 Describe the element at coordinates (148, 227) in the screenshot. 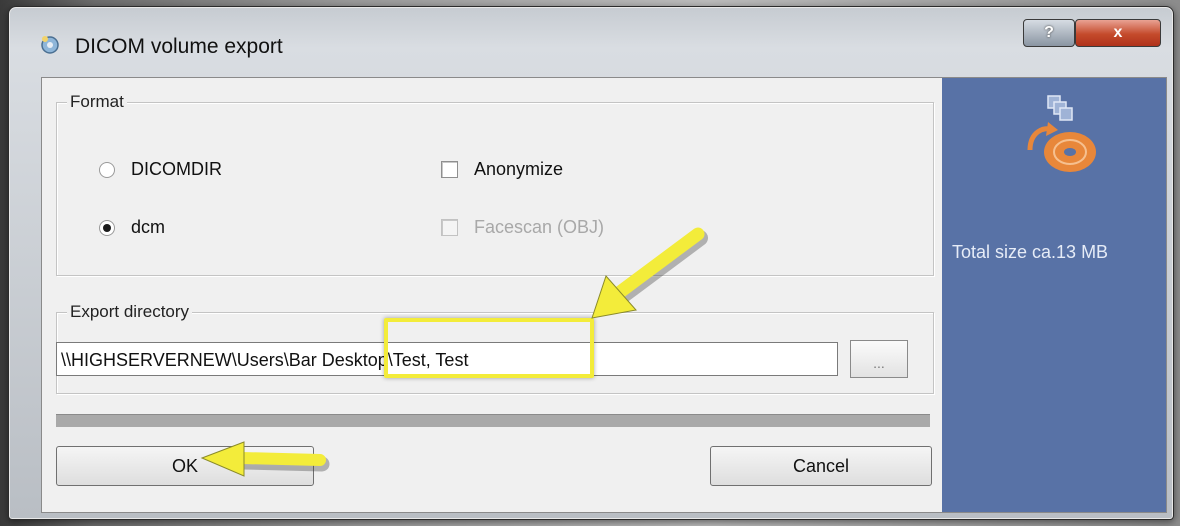

I see `radio-dcm-label: dcm` at that location.